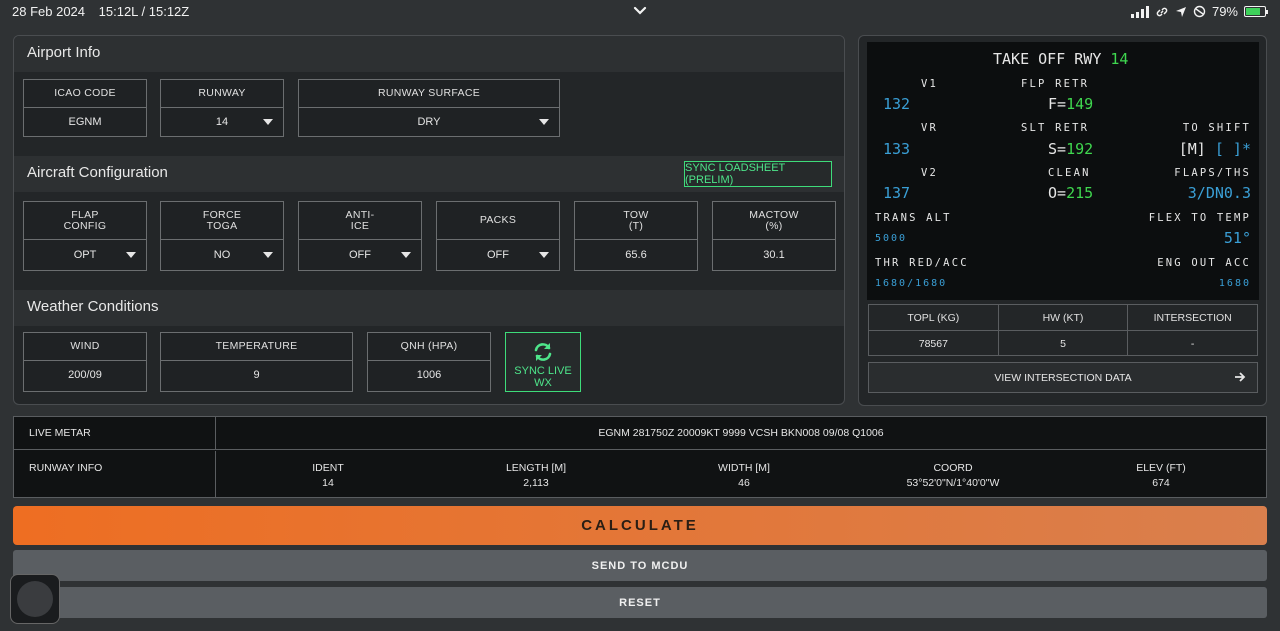 Image resolution: width=1280 pixels, height=631 pixels. I want to click on force-toga-field: FORCE TOGA NO, so click(222, 236).